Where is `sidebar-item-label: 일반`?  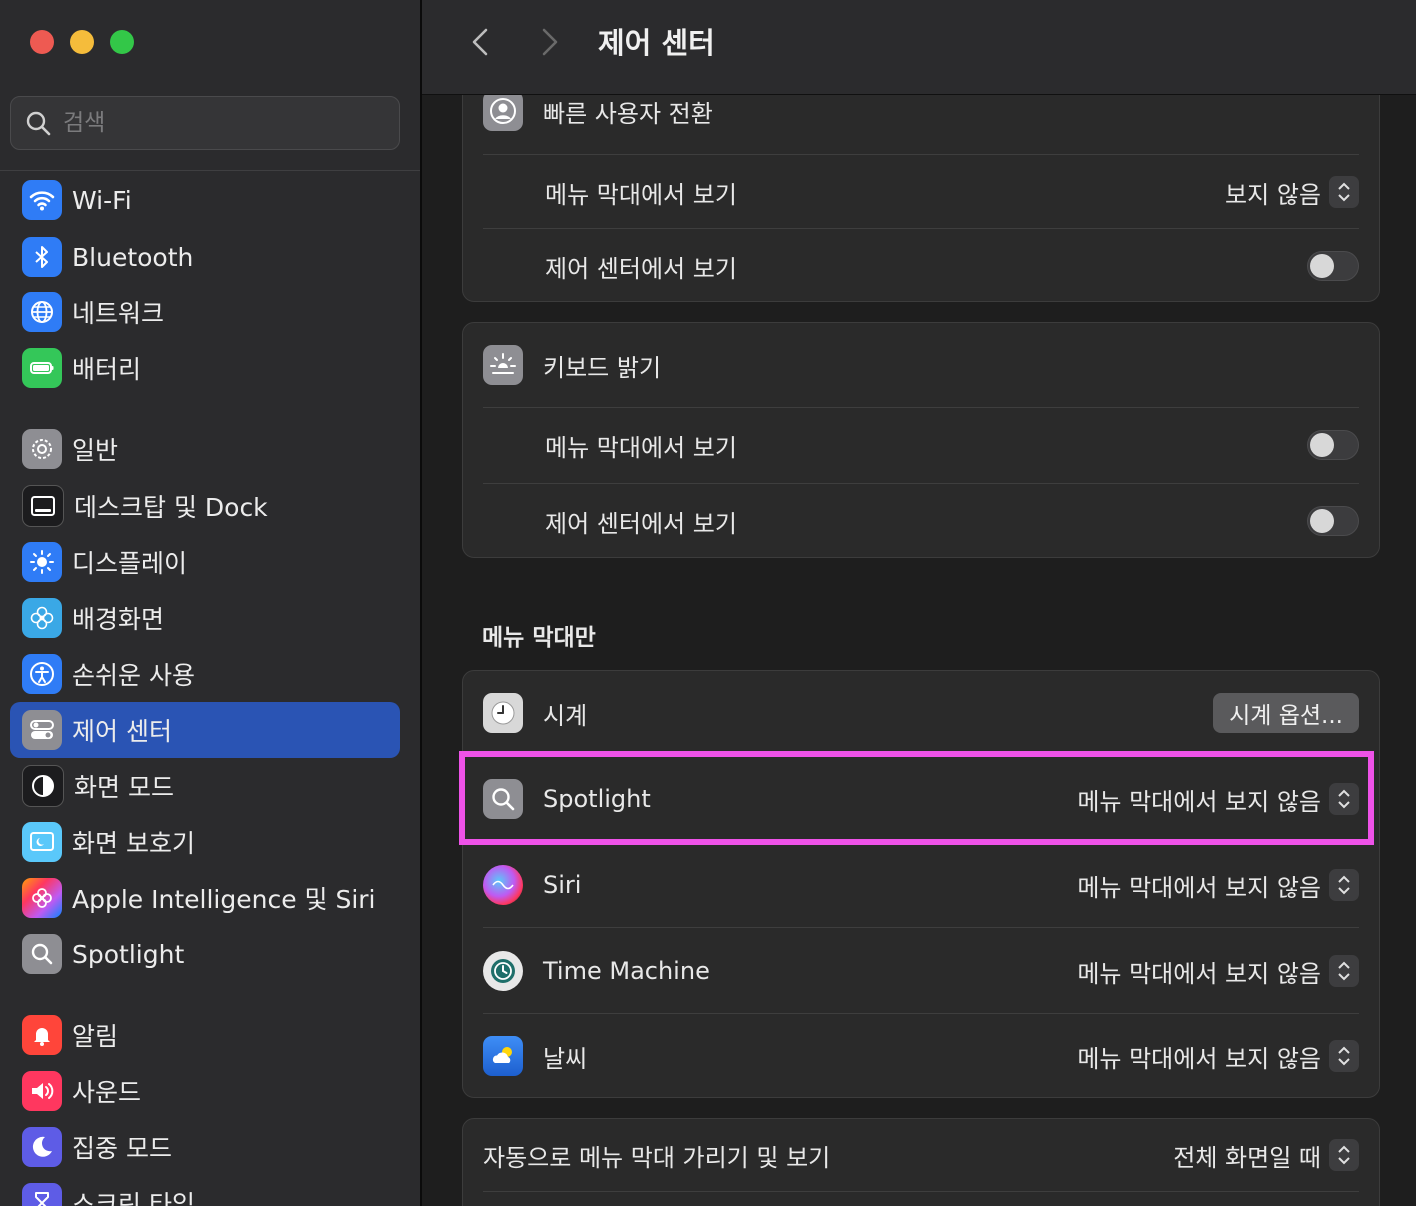
sidebar-item-label: 일반 is located at coordinates (95, 450).